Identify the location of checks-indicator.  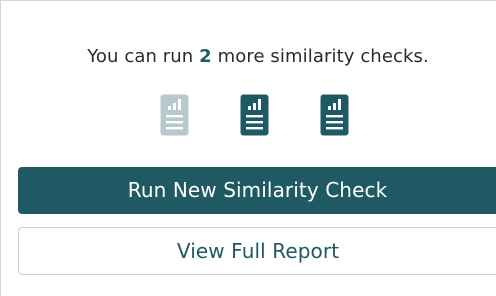
(248, 115).